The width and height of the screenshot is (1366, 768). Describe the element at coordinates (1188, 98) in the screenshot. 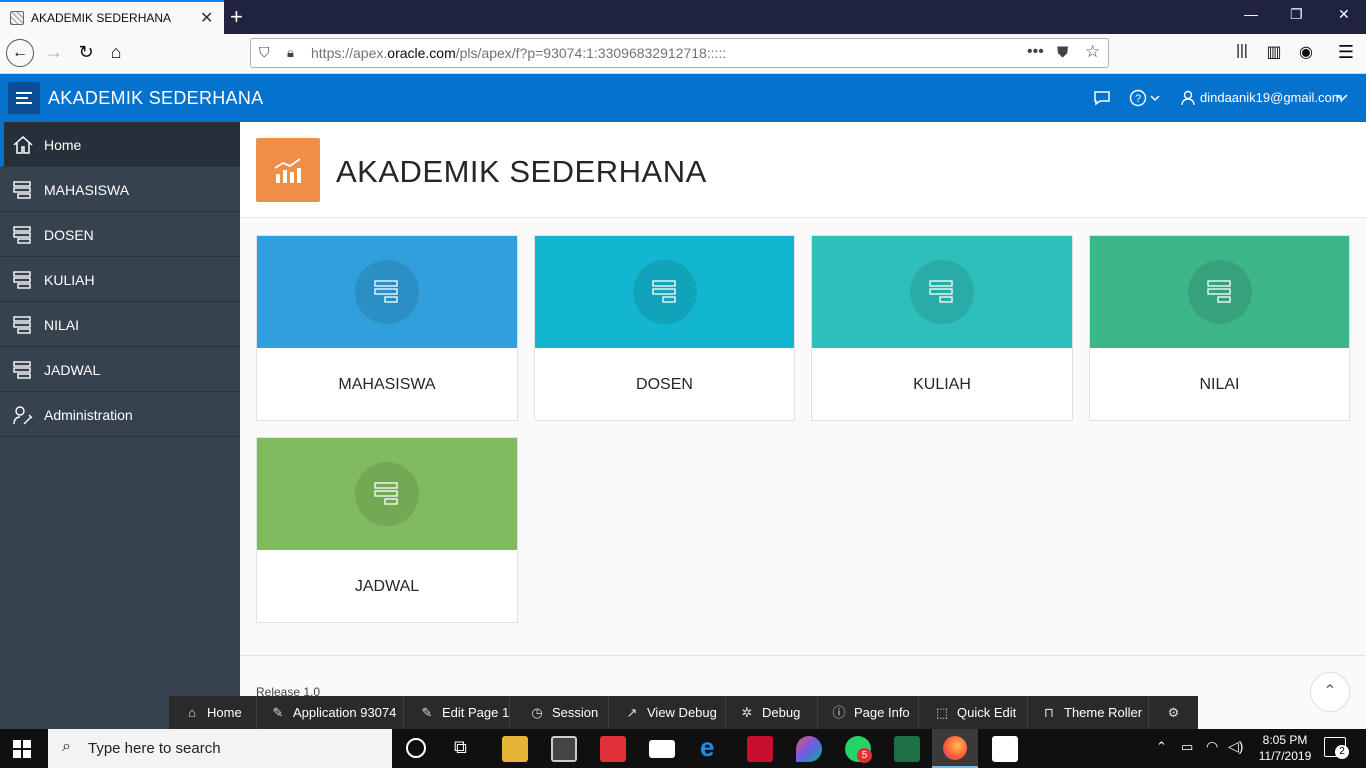

I see `user-icon` at that location.